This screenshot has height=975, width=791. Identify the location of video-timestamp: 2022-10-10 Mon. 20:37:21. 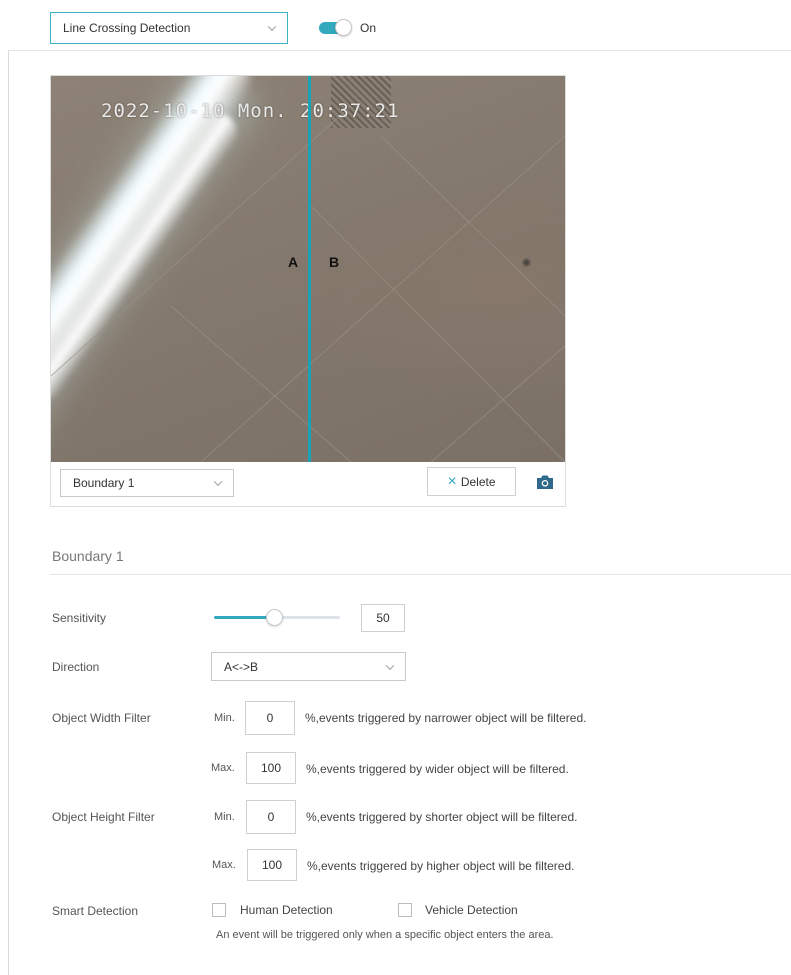
(250, 111).